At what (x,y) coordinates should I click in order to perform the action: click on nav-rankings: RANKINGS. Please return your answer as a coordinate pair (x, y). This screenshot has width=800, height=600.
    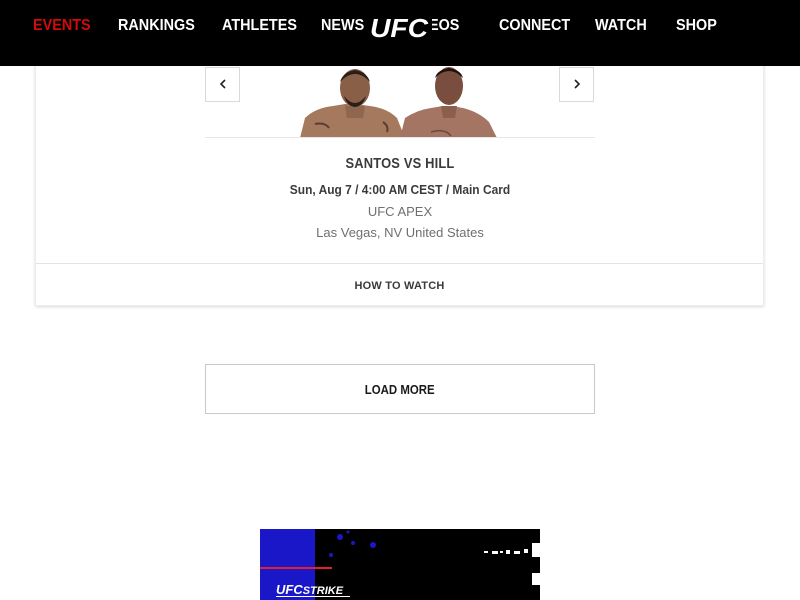
    Looking at the image, I should click on (156, 26).